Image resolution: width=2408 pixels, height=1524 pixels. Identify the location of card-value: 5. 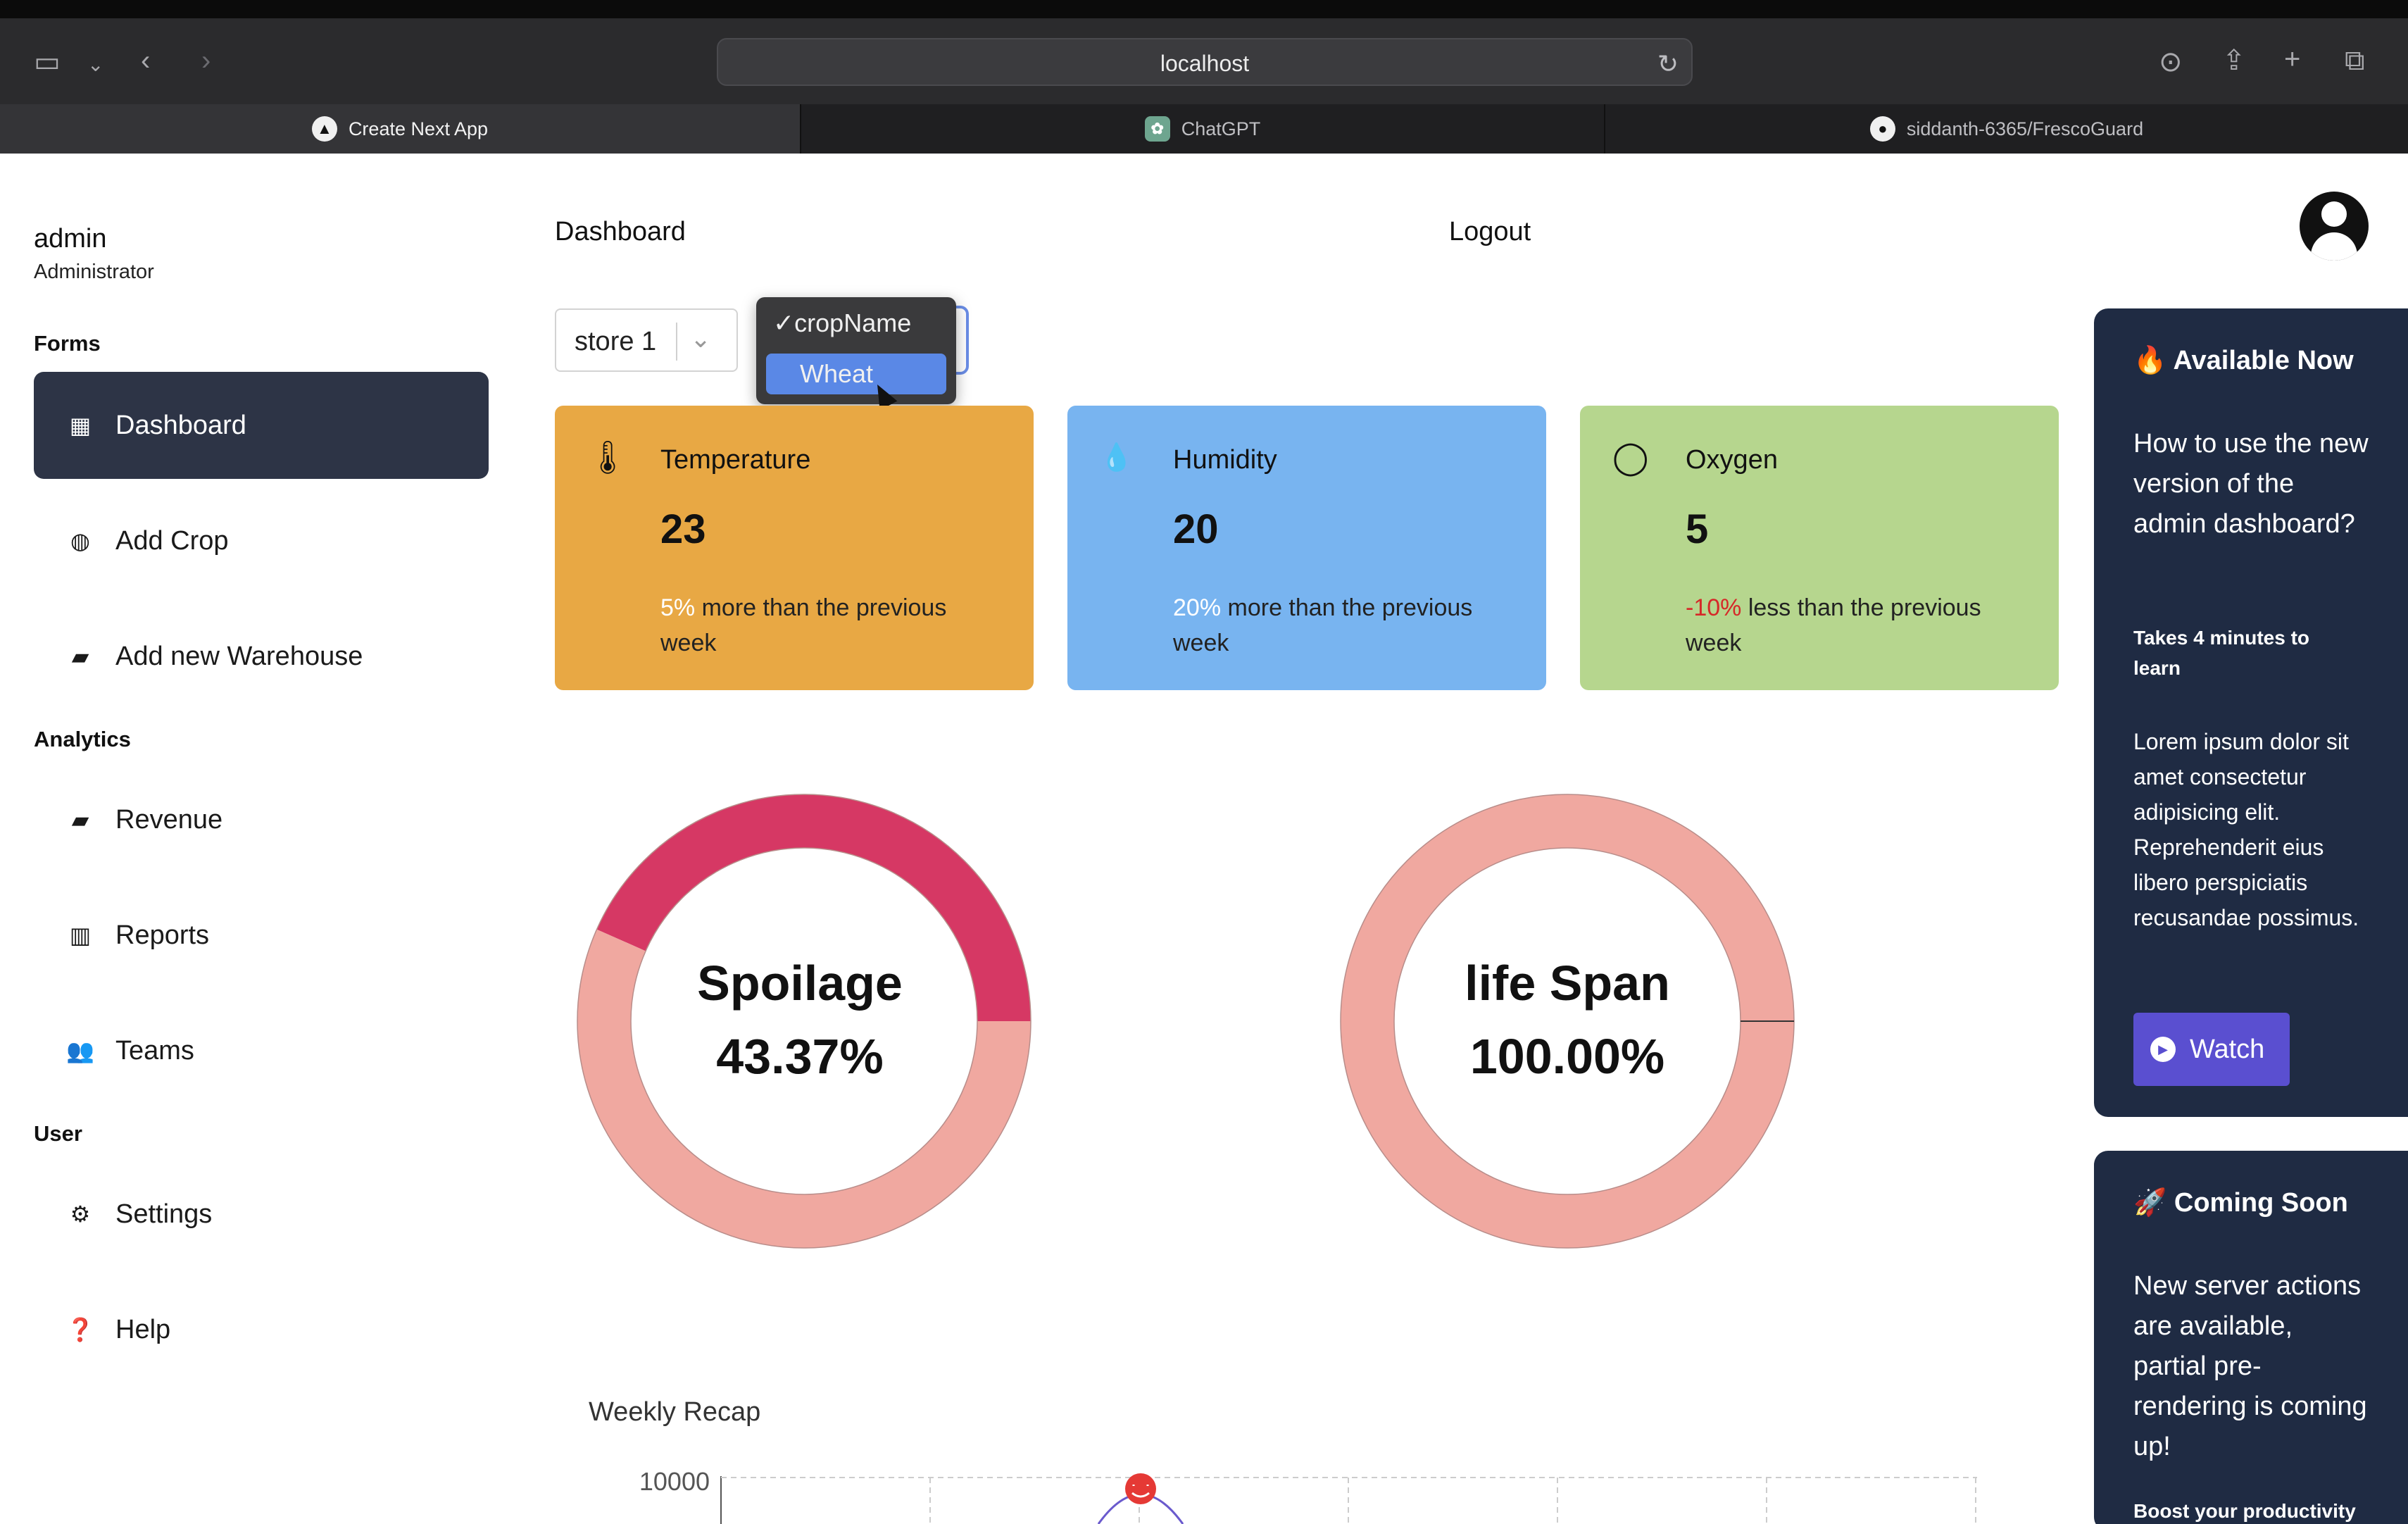
(1697, 529).